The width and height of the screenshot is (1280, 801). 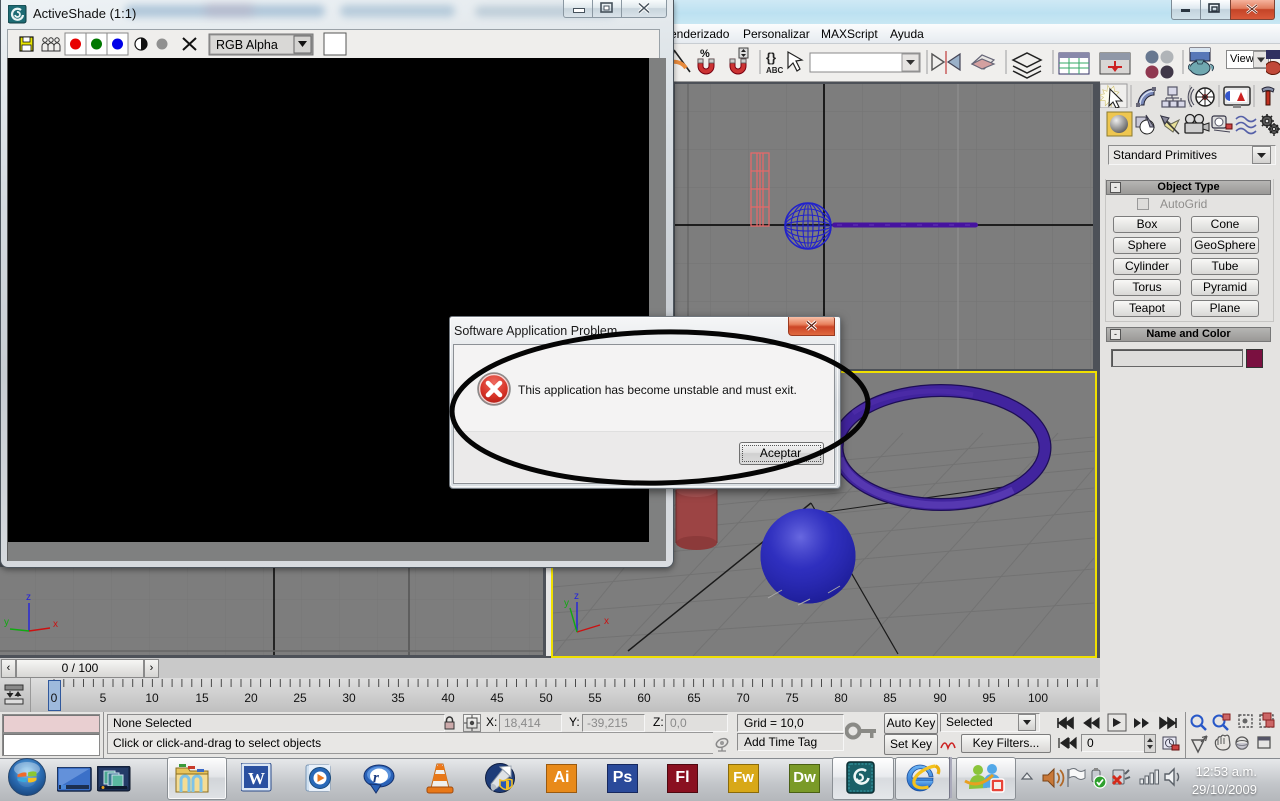 What do you see at coordinates (256, 778) in the screenshot?
I see `svg-text: W` at bounding box center [256, 778].